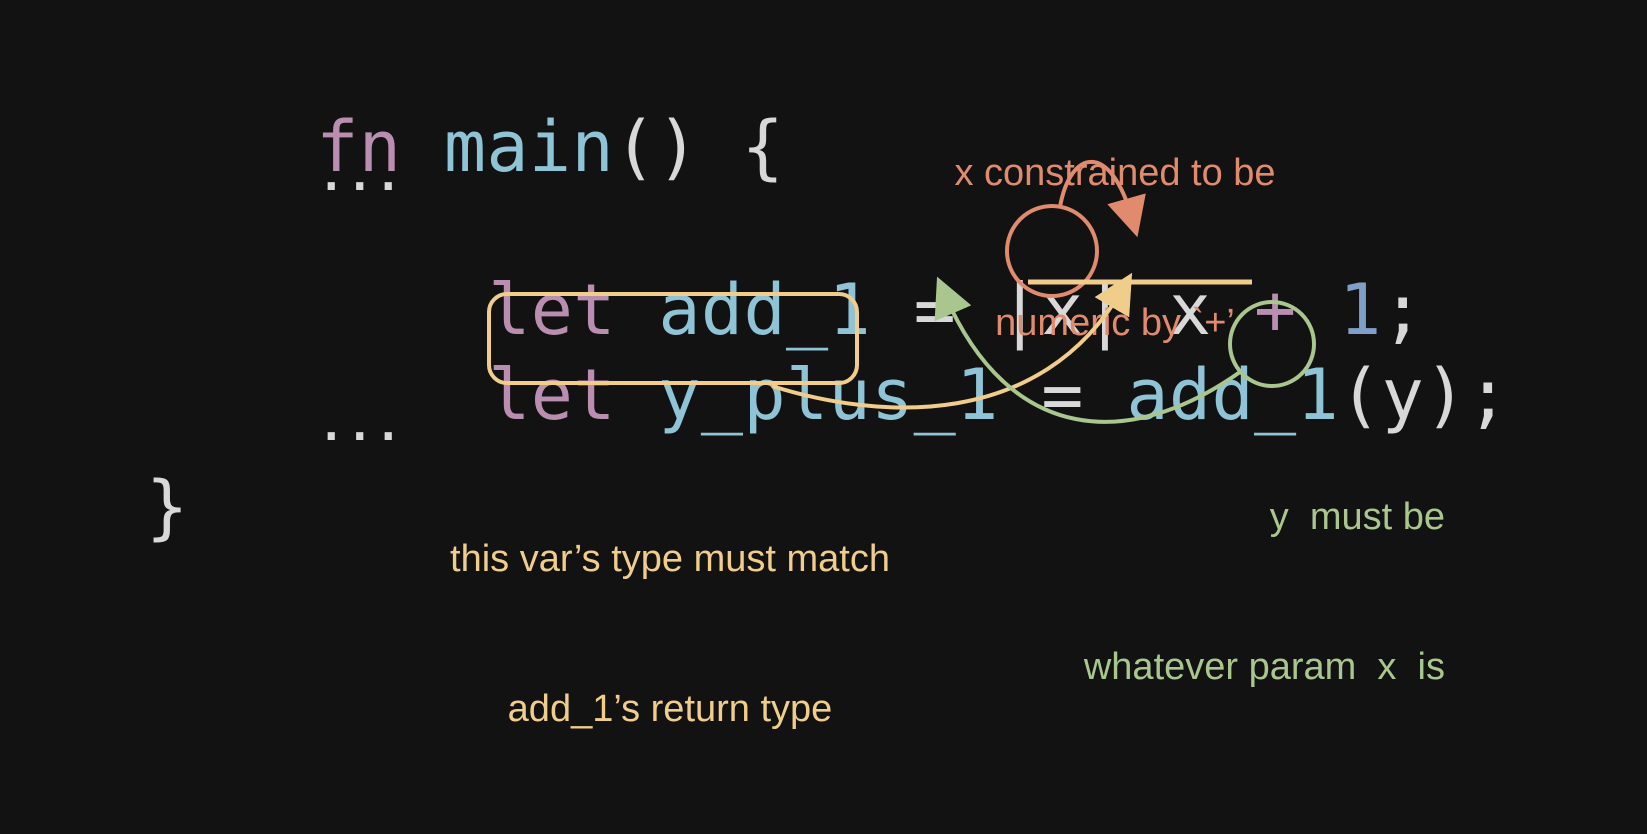  What do you see at coordinates (670, 709) in the screenshot?
I see `annotation-return-type-line2: add_1’s return type` at bounding box center [670, 709].